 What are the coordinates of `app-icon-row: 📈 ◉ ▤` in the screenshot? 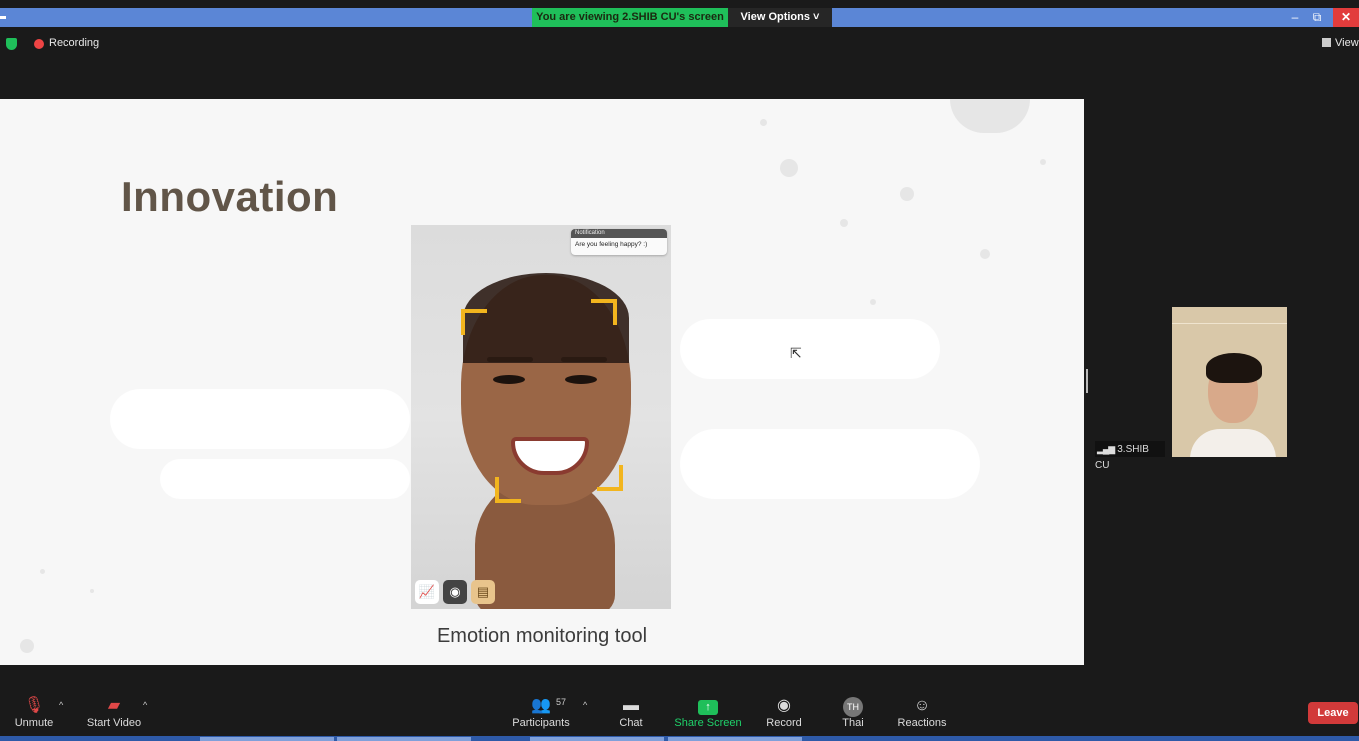 It's located at (455, 592).